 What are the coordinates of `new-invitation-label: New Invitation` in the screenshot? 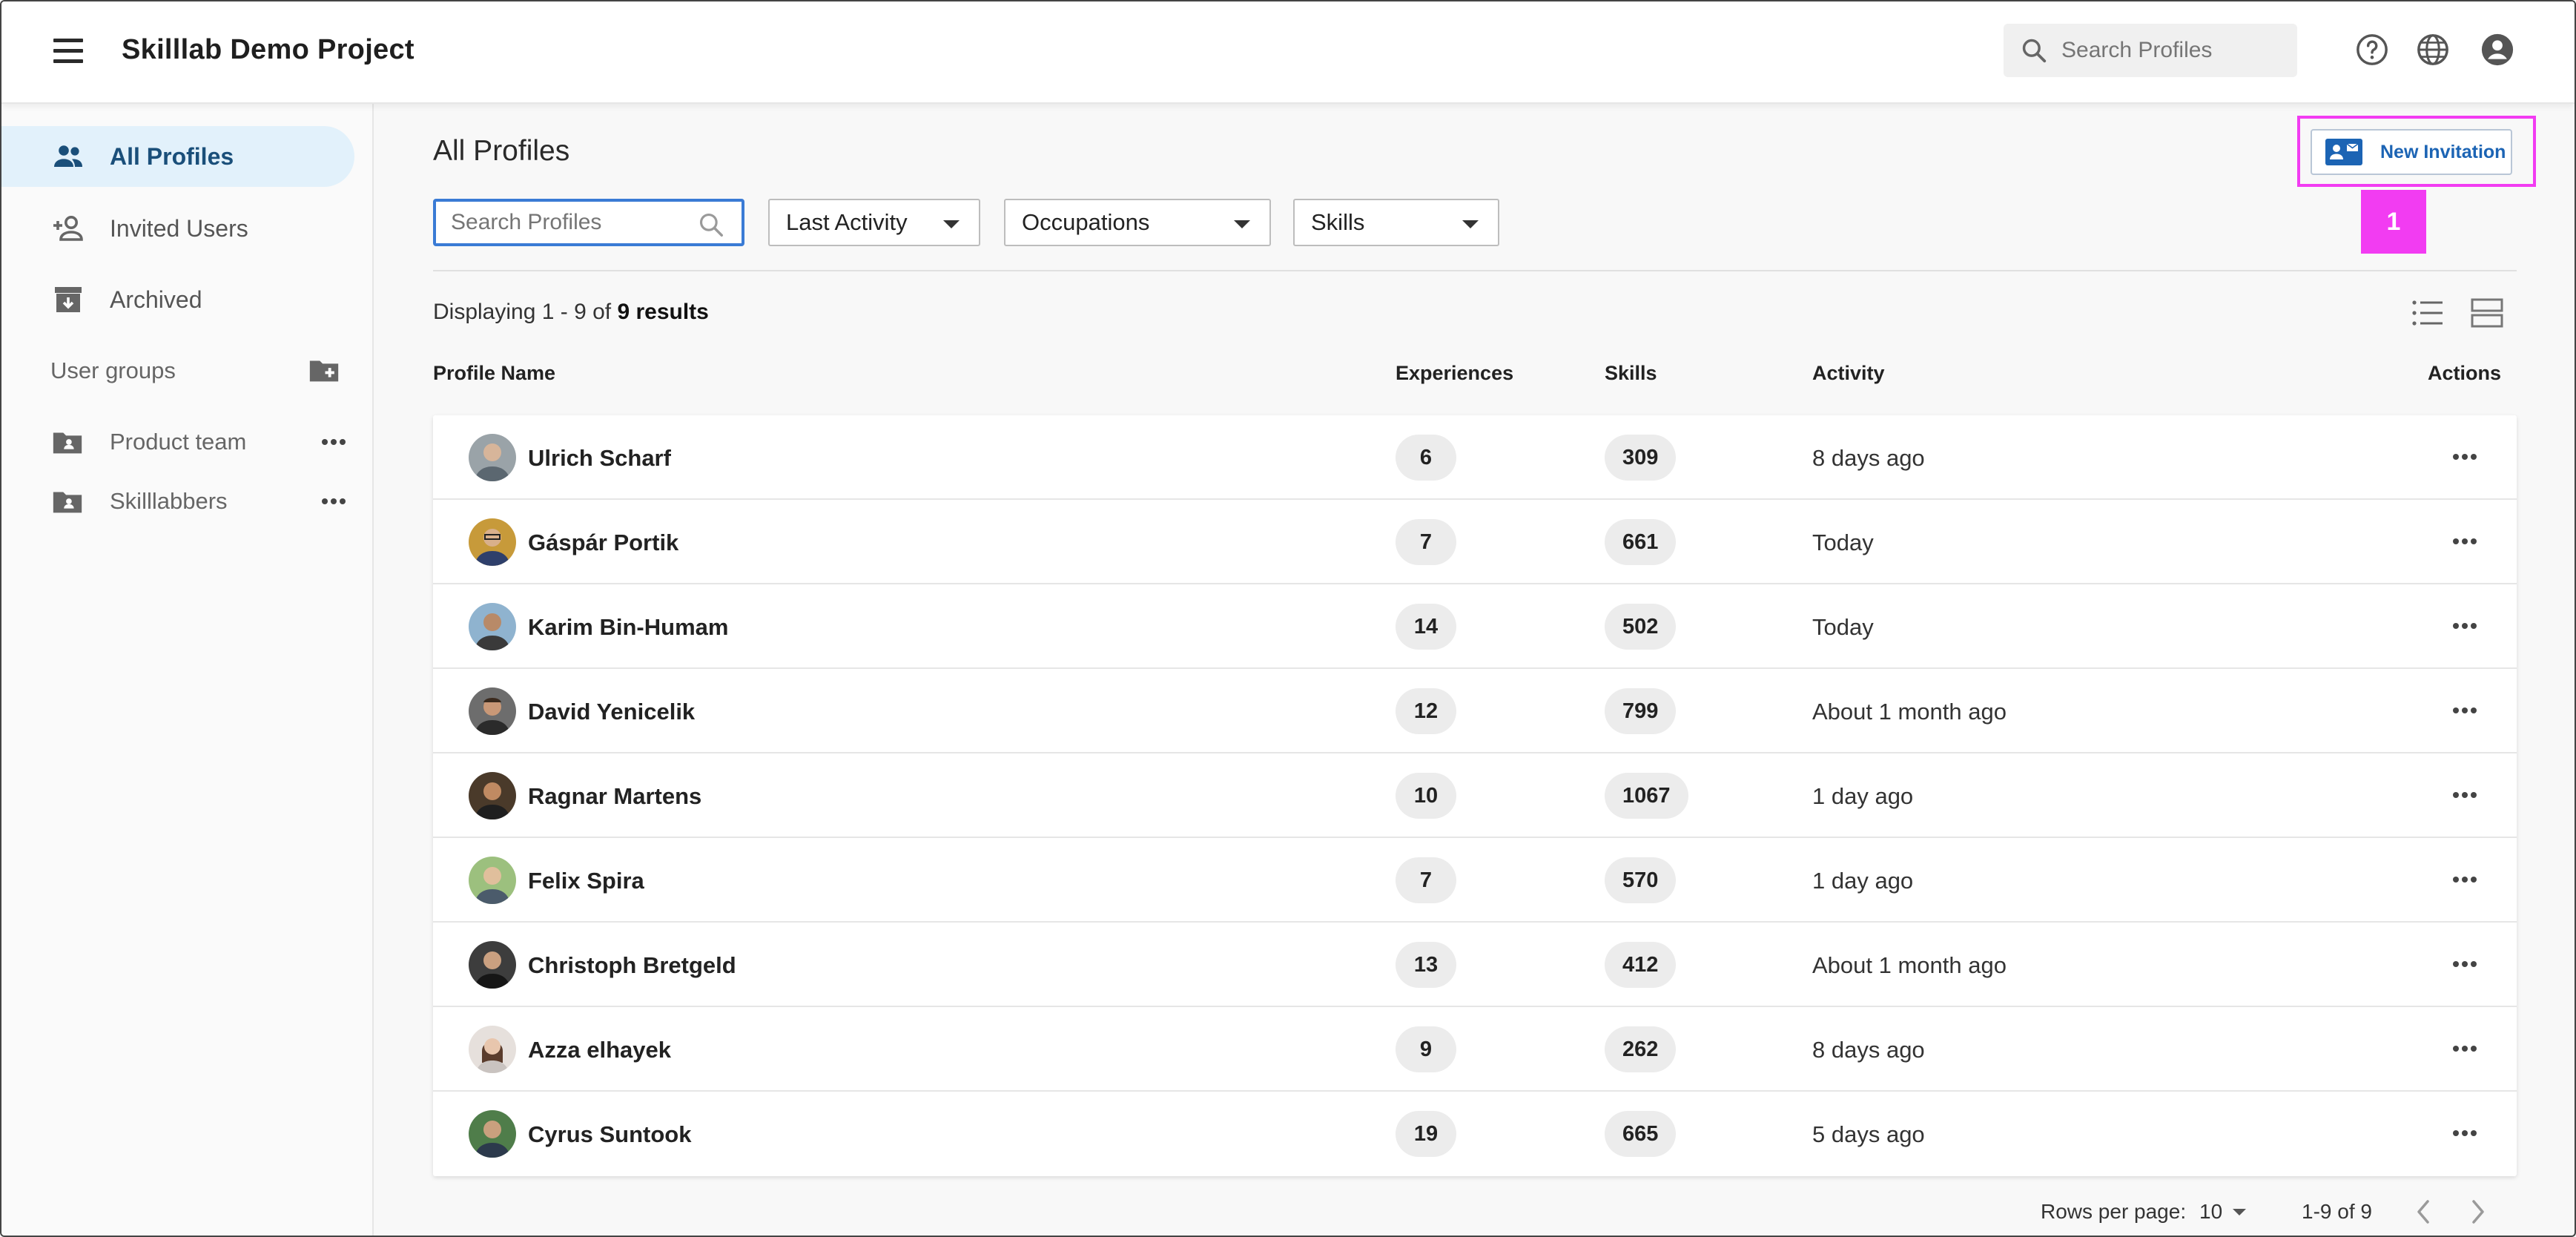 It's located at (2443, 151).